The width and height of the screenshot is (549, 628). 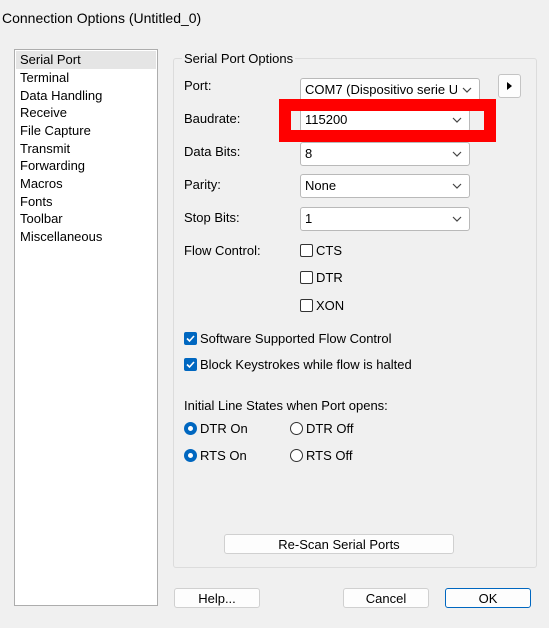 What do you see at coordinates (329, 455) in the screenshot?
I see `rts-off-label: RTS Off` at bounding box center [329, 455].